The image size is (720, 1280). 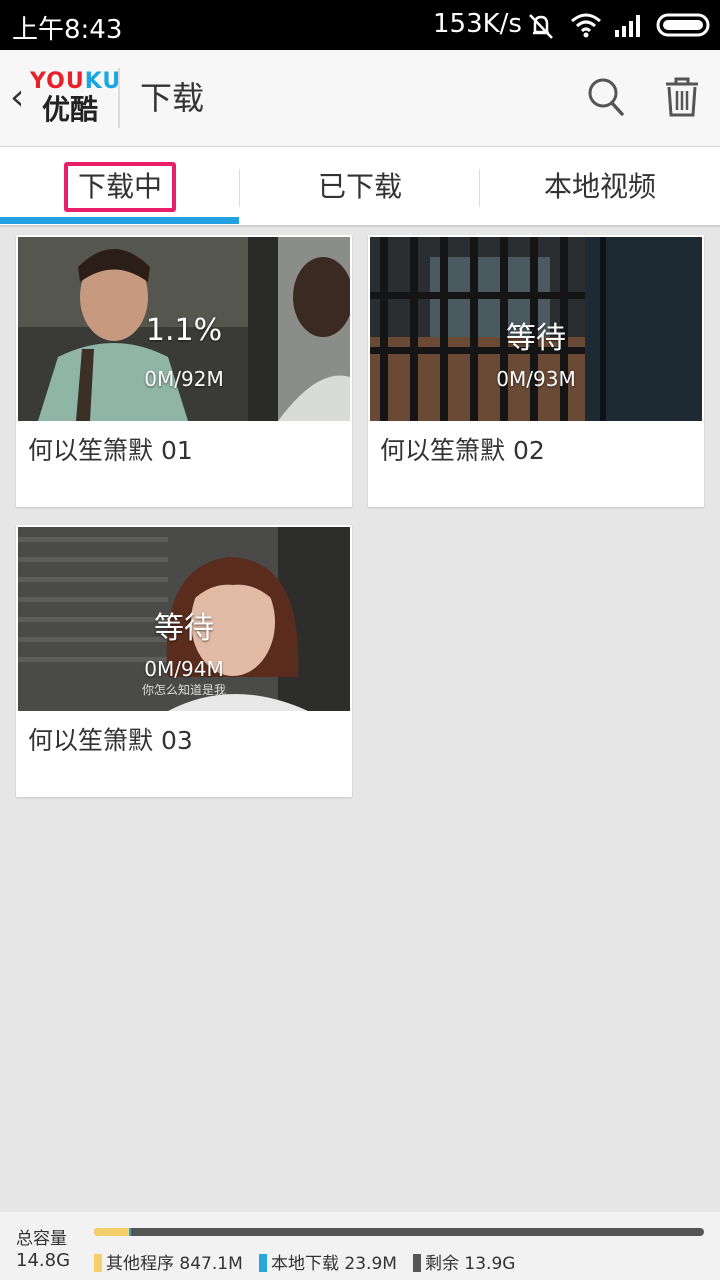 I want to click on video-thumbnail: 等待 0M/93M, so click(x=536, y=329).